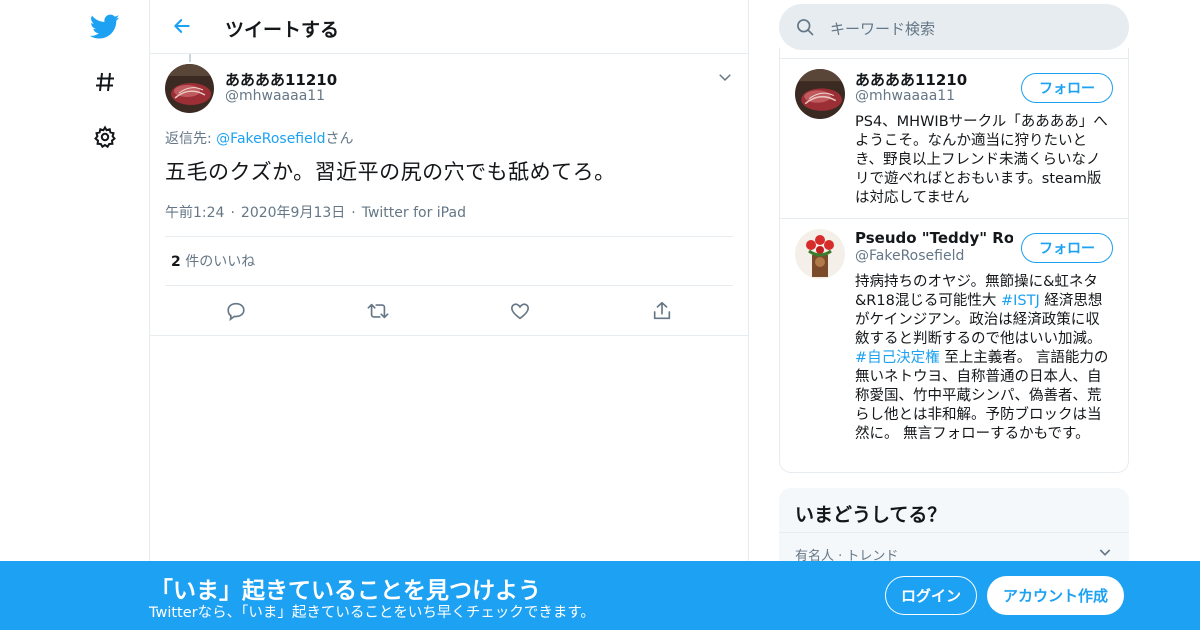 The image size is (1200, 630). I want to click on tweet-time: 午前1:24, so click(194, 213).